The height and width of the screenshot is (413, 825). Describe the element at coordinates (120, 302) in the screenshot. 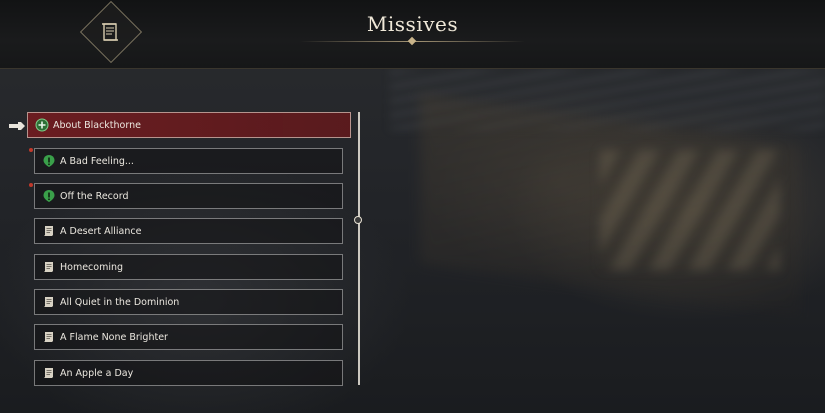

I see `missive-label: All Quiet in the Dominion` at that location.